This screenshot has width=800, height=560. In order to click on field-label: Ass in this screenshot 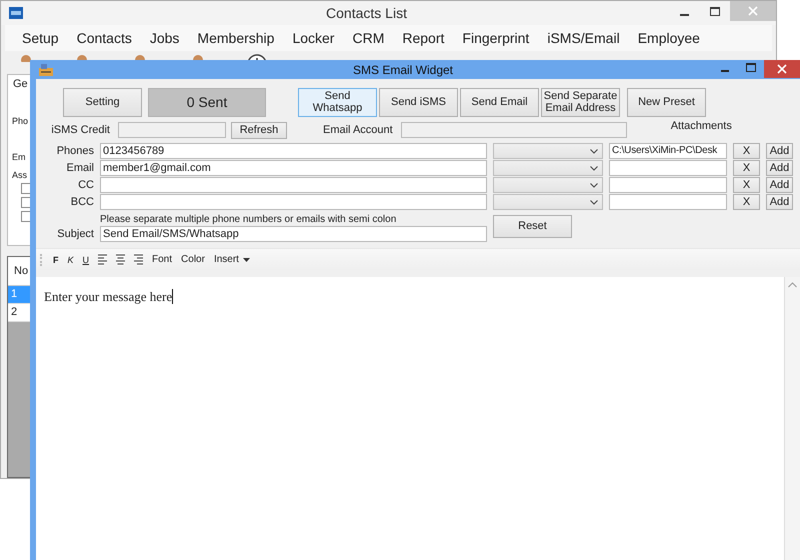, I will do `click(20, 175)`.